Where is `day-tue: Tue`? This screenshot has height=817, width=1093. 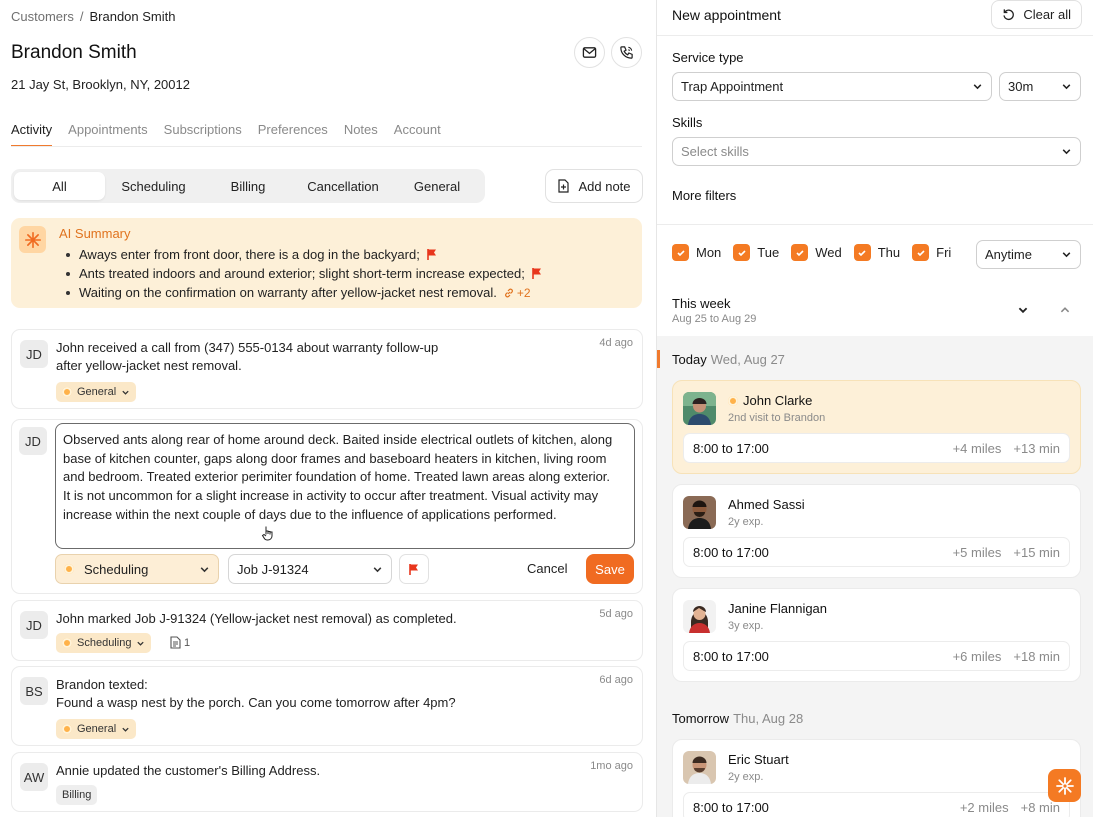
day-tue: Tue is located at coordinates (756, 252).